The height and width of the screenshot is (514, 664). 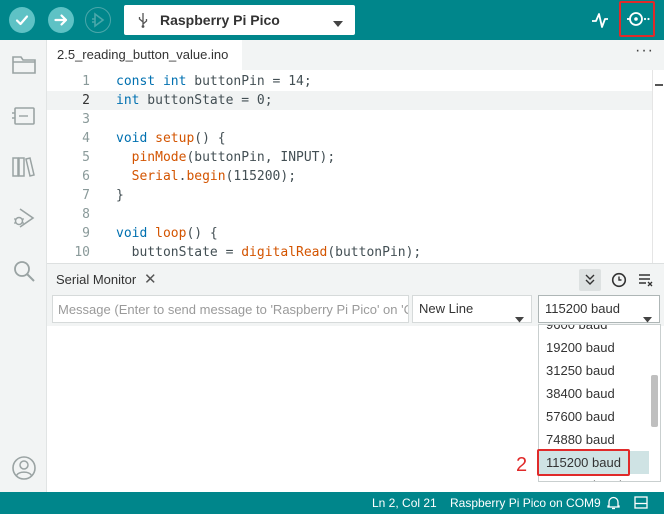 I want to click on baud-rate-select: 115200 baud, so click(x=599, y=309).